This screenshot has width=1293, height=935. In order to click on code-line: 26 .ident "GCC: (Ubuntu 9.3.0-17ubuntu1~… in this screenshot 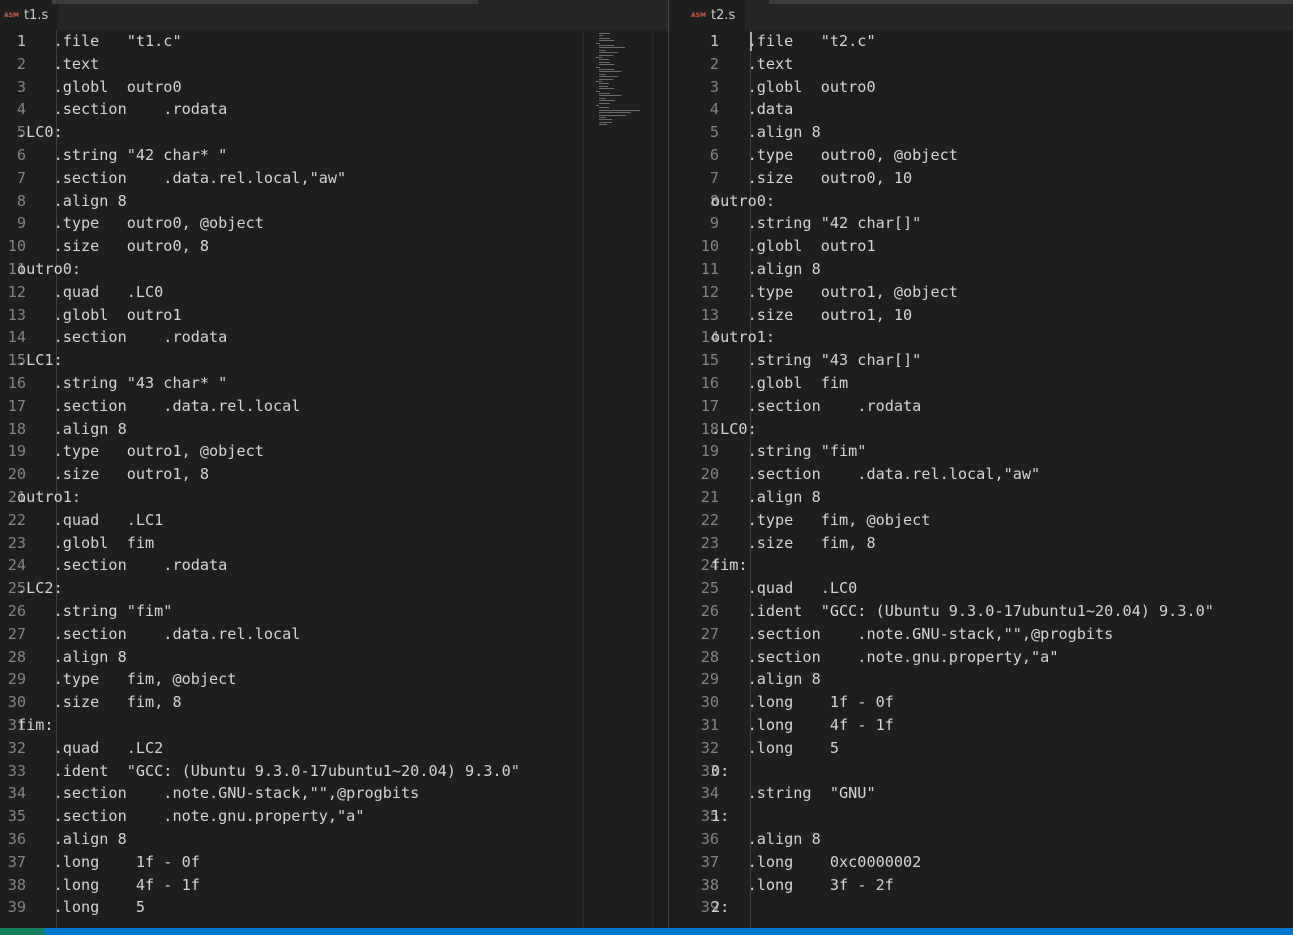, I will do `click(981, 611)`.